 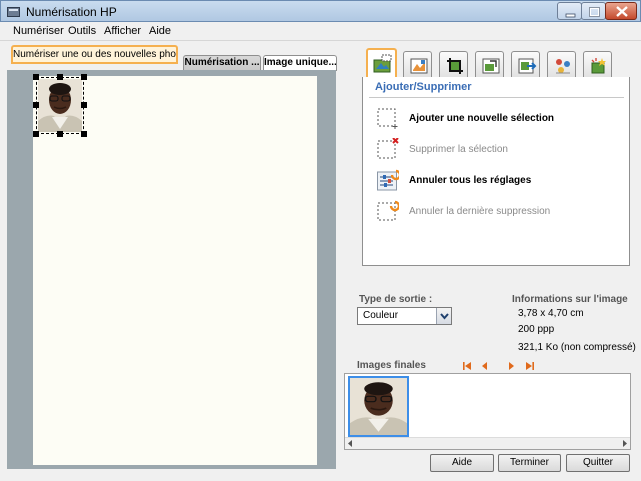 I want to click on close-icon, so click(x=622, y=11).